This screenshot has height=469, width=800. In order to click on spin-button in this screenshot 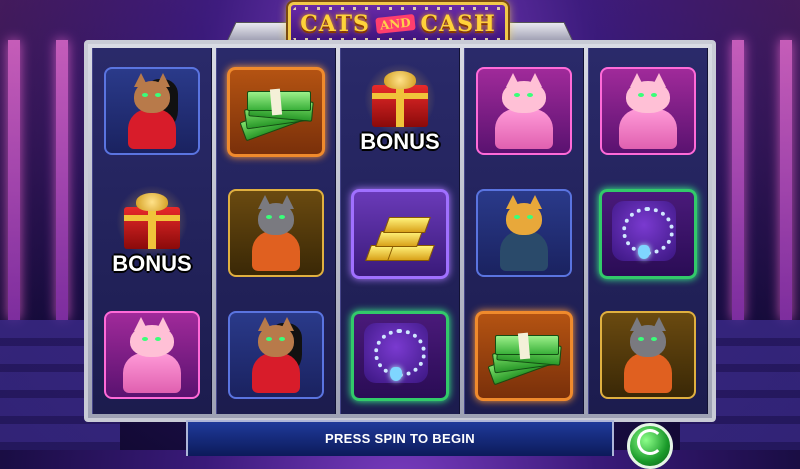, I will do `click(650, 446)`.